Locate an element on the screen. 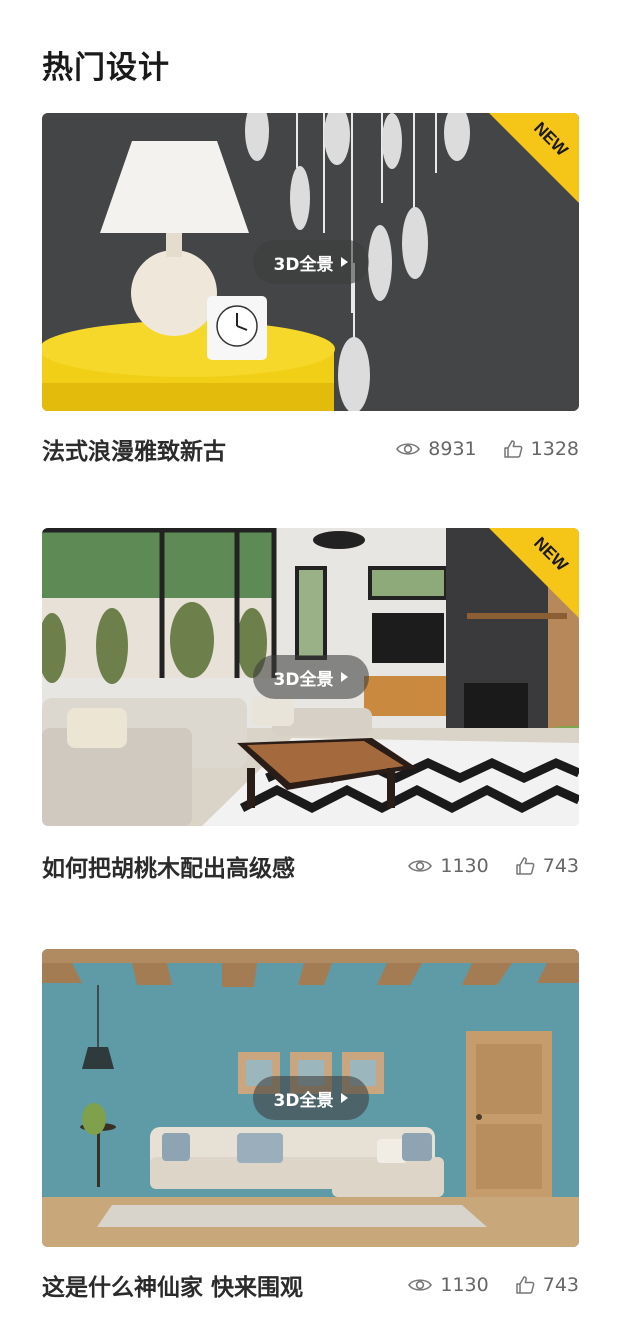  card-meta: 法式浪漫雅致新古 8931 1328 is located at coordinates (310, 449).